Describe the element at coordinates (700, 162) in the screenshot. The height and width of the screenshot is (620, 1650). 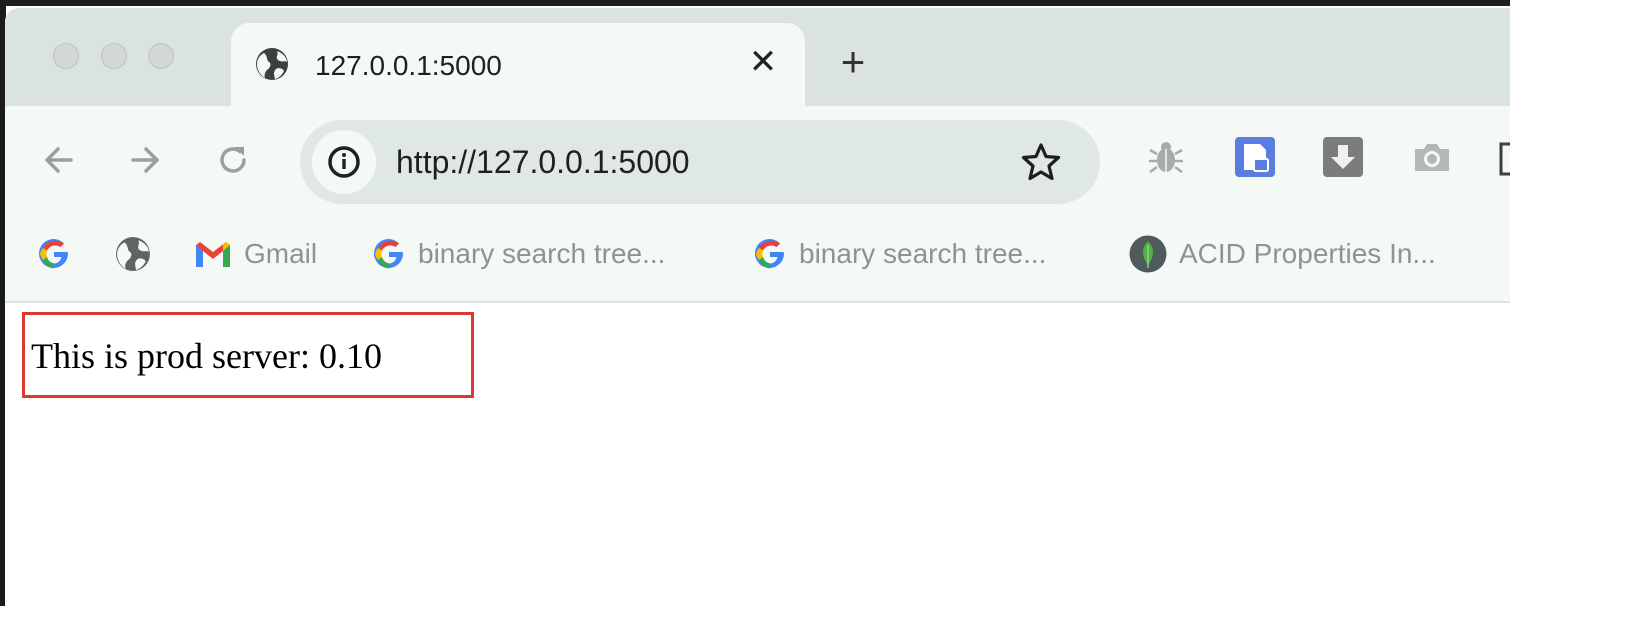
I see `address-bar: http://127.0.0.1:5000` at that location.